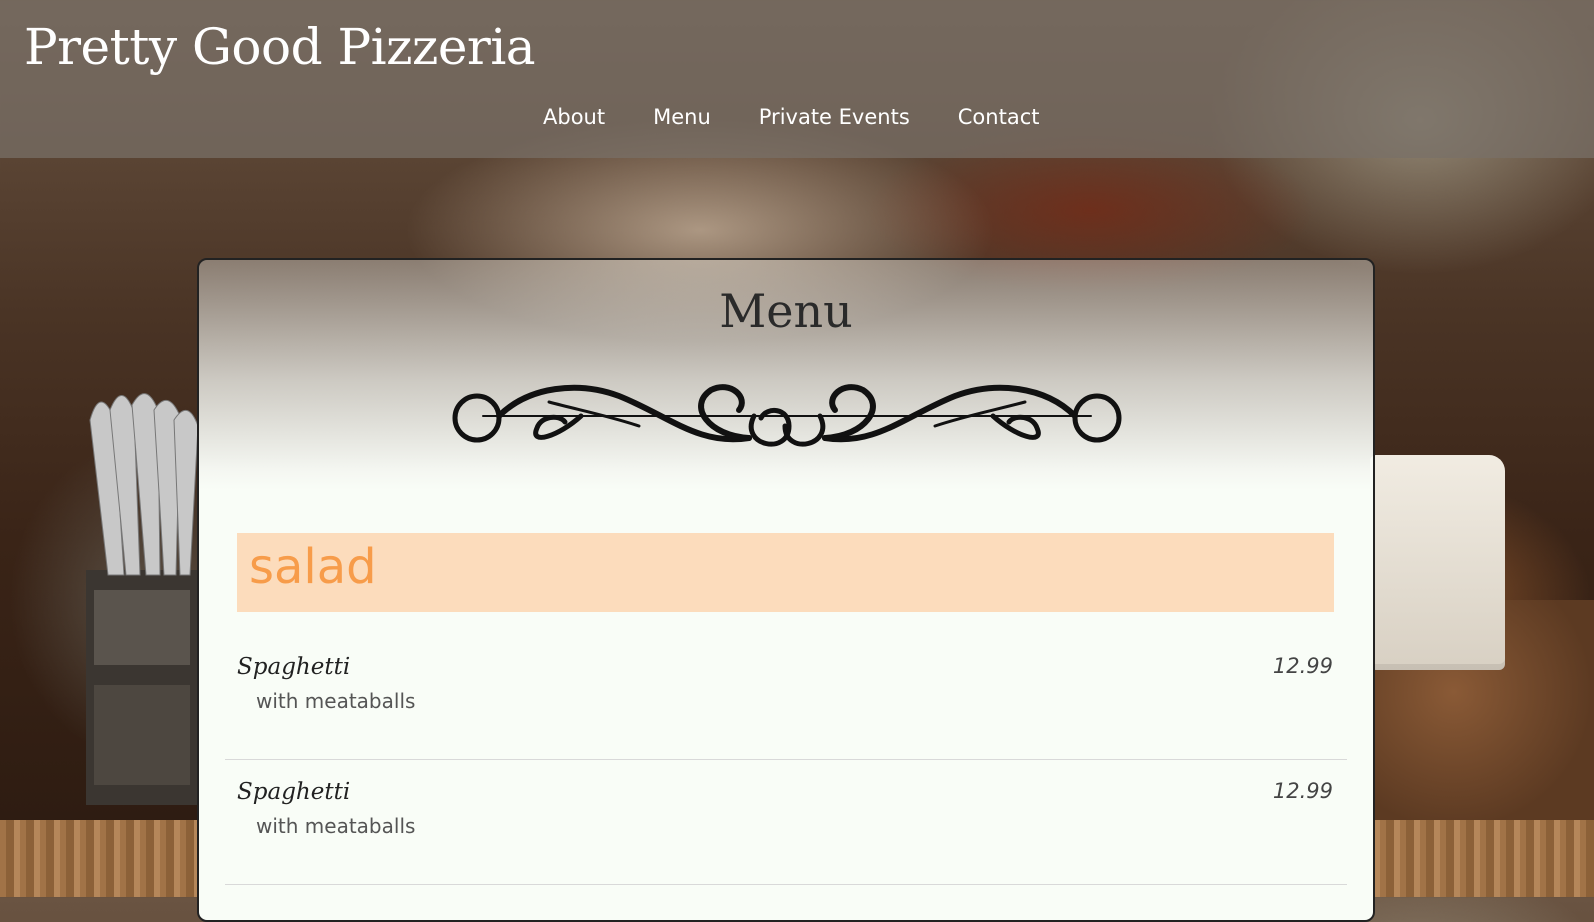  What do you see at coordinates (787, 415) in the screenshot?
I see `flourish-divider-icon` at bounding box center [787, 415].